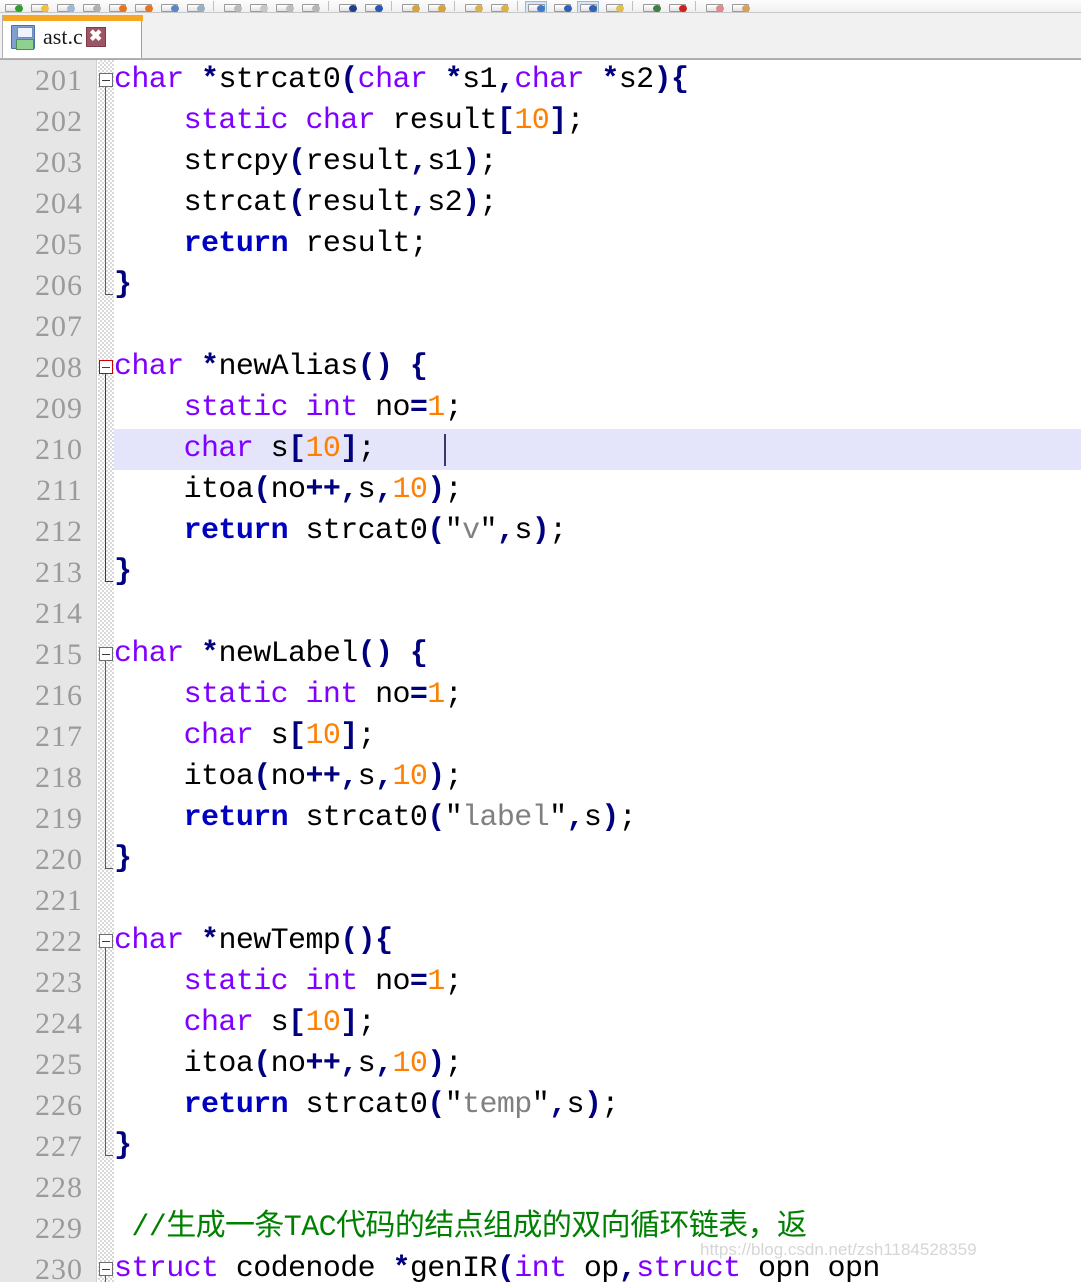 The width and height of the screenshot is (1081, 1282). What do you see at coordinates (306, 203) in the screenshot?
I see `code-text: strcat(result,s2);` at bounding box center [306, 203].